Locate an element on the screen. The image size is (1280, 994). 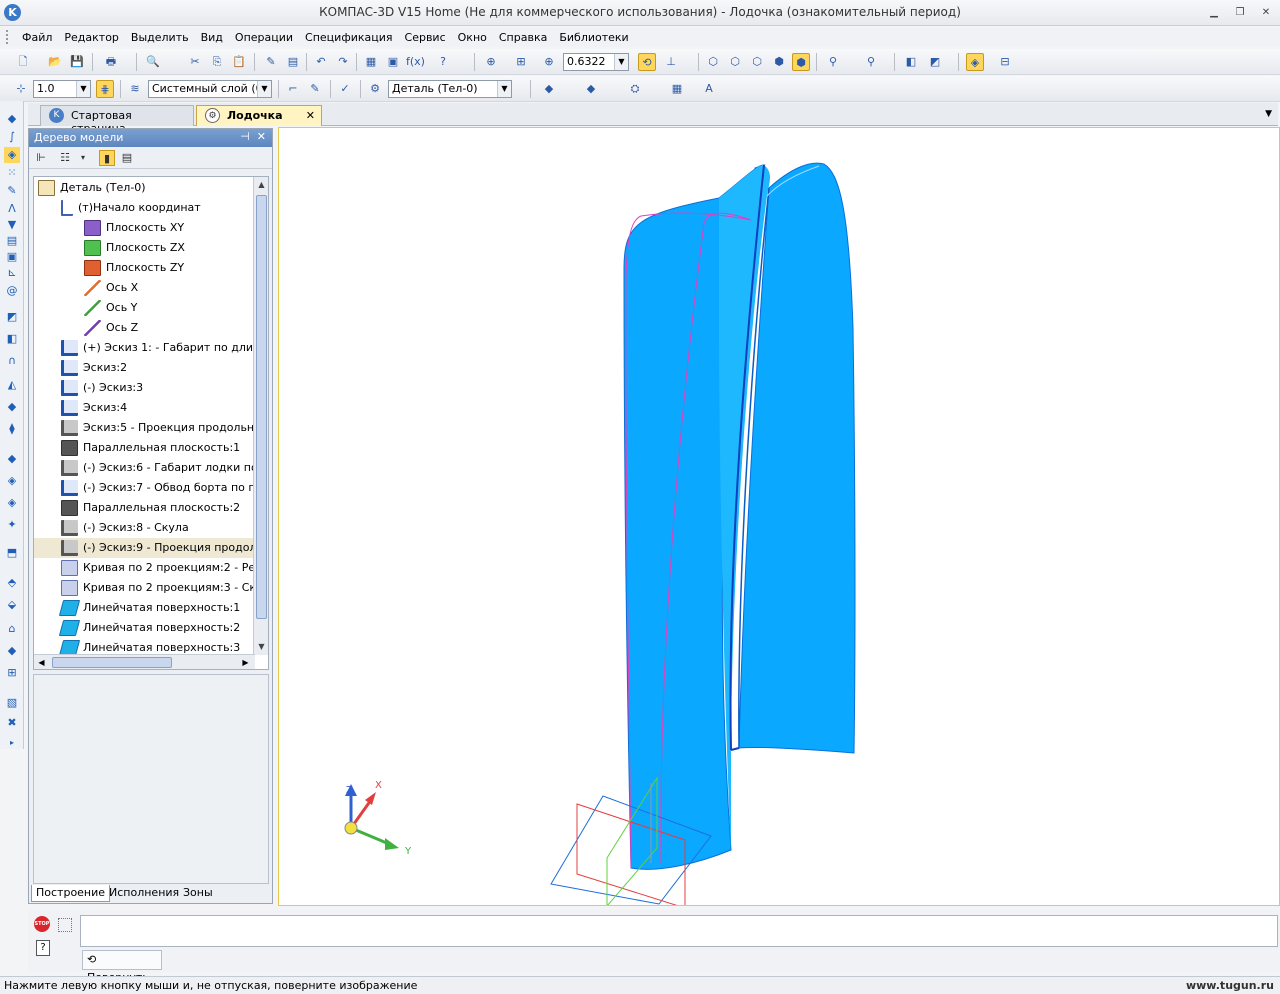
sketch-mode-icon: ⌐ is located at coordinates (293, 89).